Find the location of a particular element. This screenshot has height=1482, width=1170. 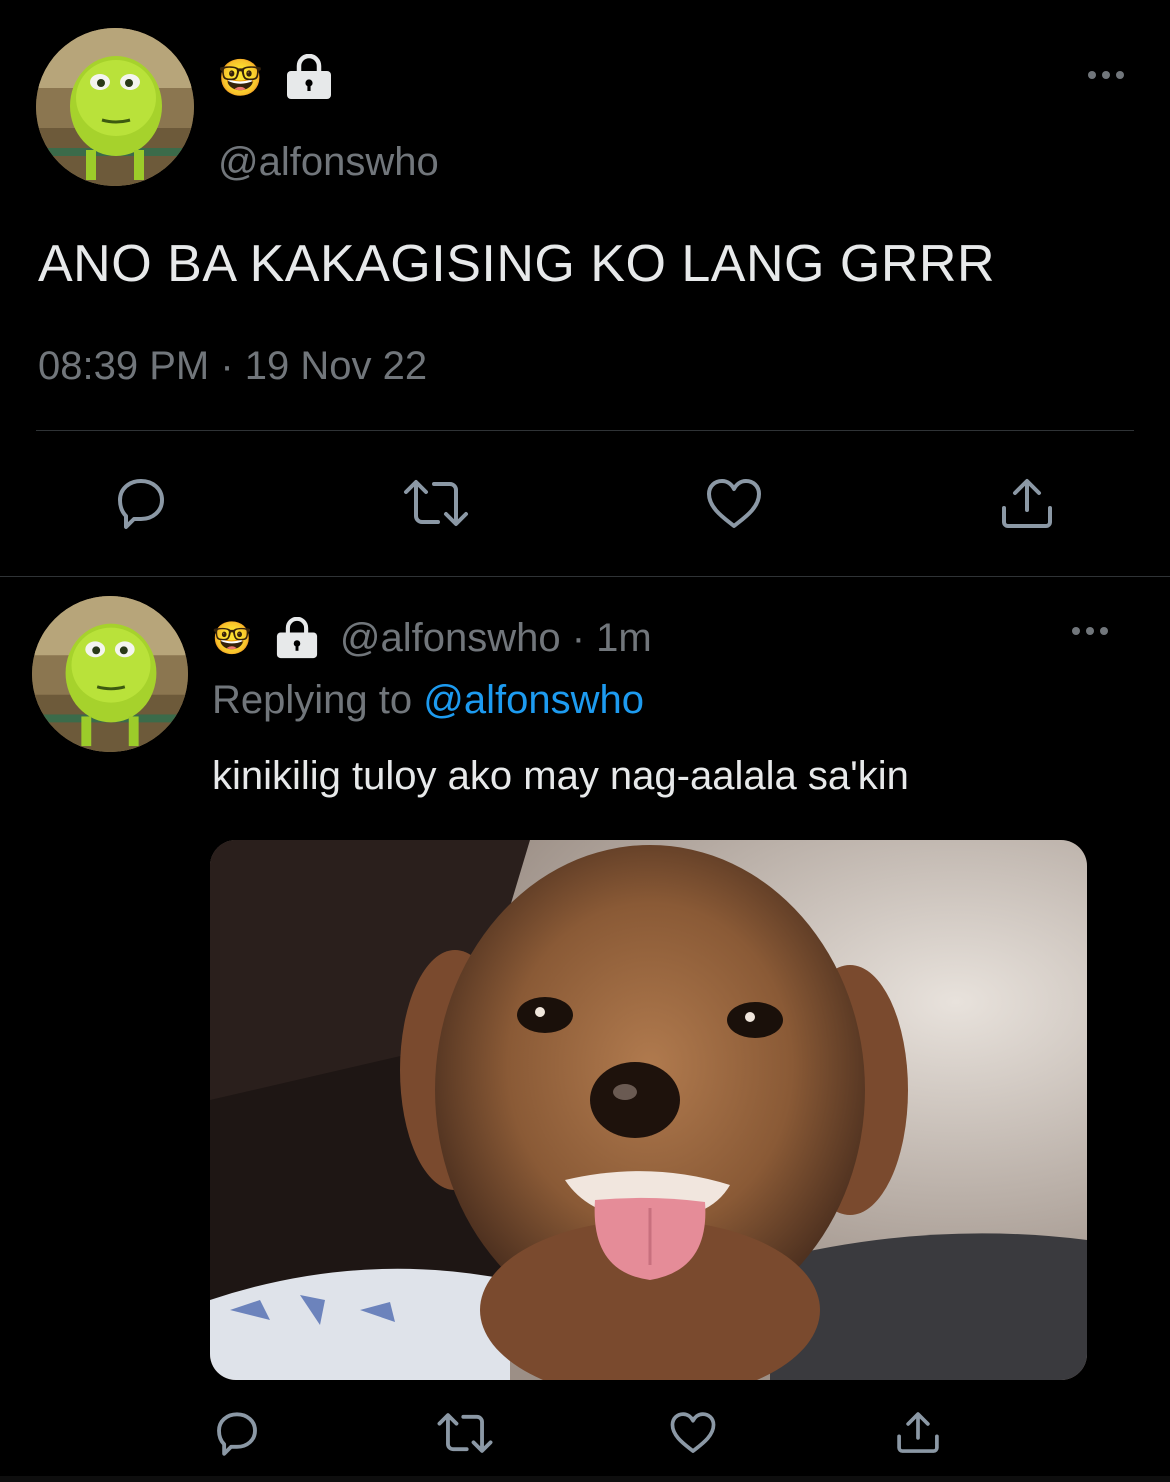

replying-to-handle: @alfonswho is located at coordinates (533, 700).